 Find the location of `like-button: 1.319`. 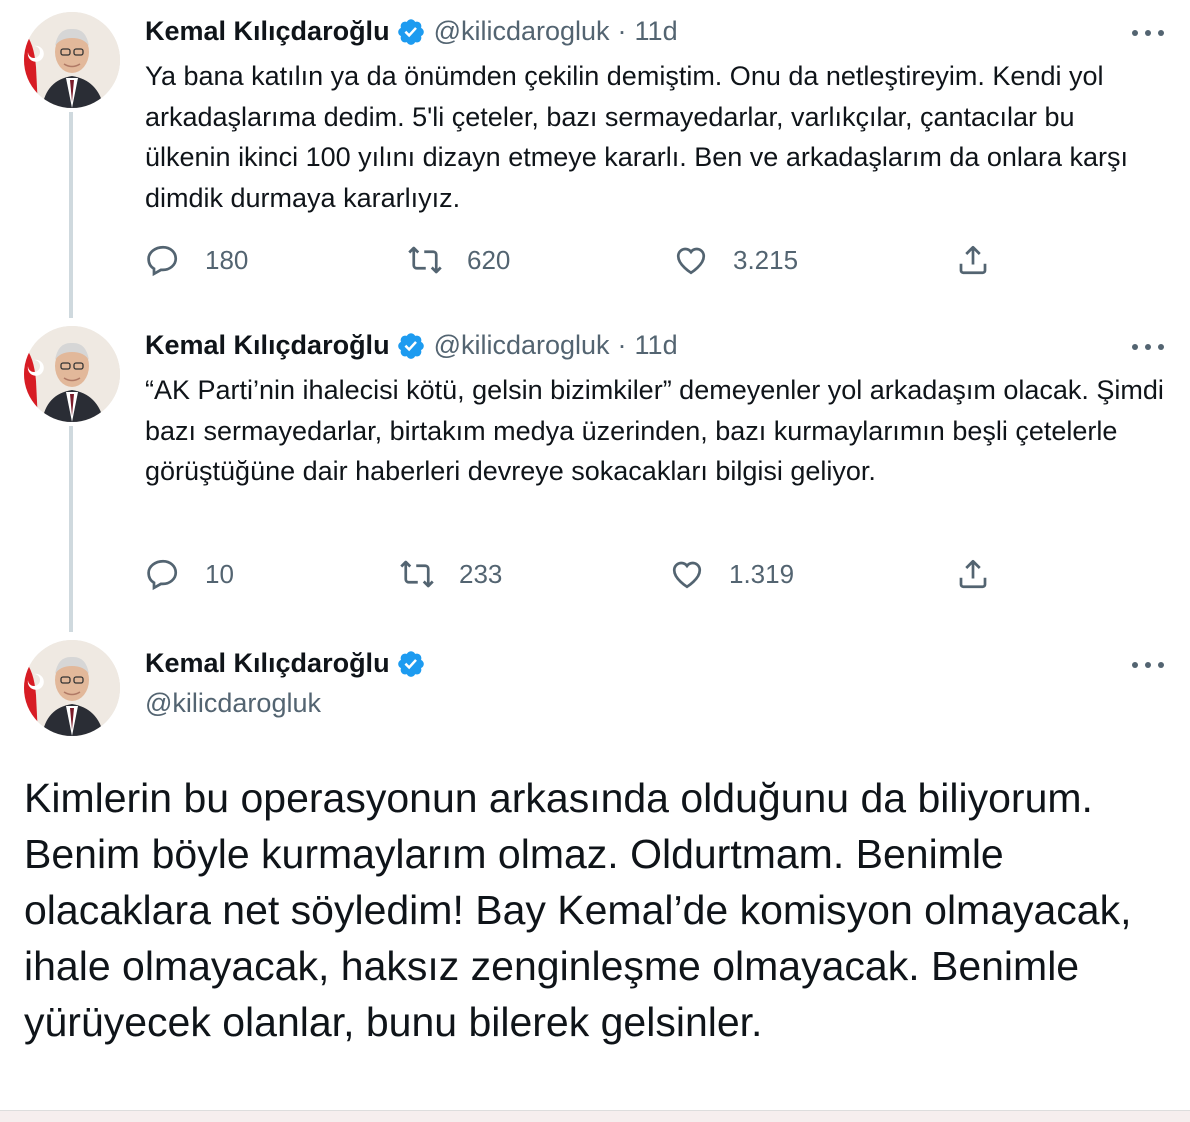

like-button: 1.319 is located at coordinates (731, 574).